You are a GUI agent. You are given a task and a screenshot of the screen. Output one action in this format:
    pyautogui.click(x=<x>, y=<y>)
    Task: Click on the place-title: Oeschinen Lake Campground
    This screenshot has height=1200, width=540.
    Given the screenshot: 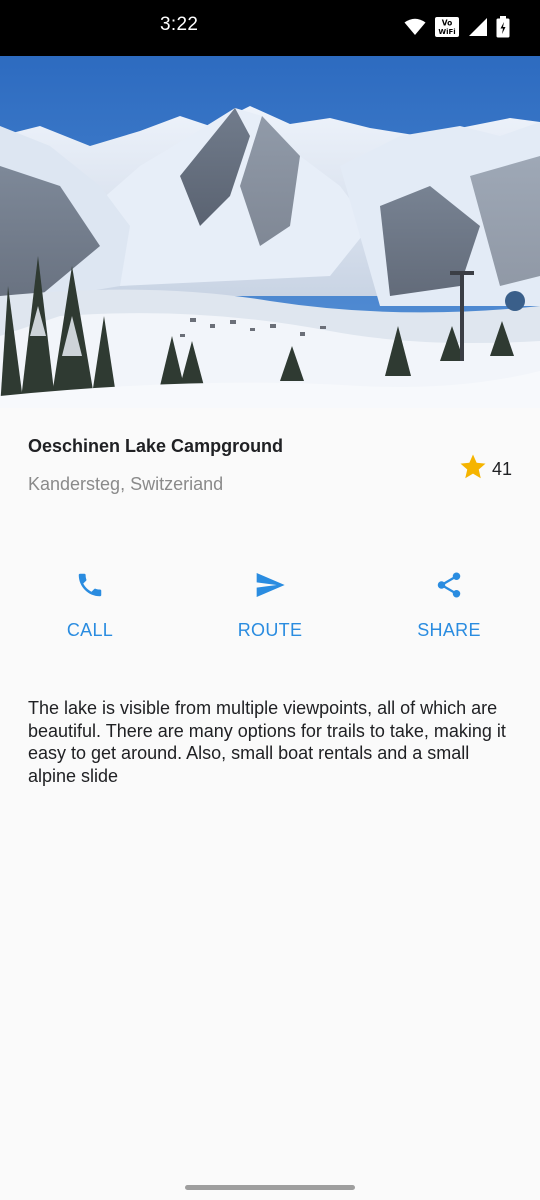 What is the action you would take?
    pyautogui.click(x=156, y=446)
    